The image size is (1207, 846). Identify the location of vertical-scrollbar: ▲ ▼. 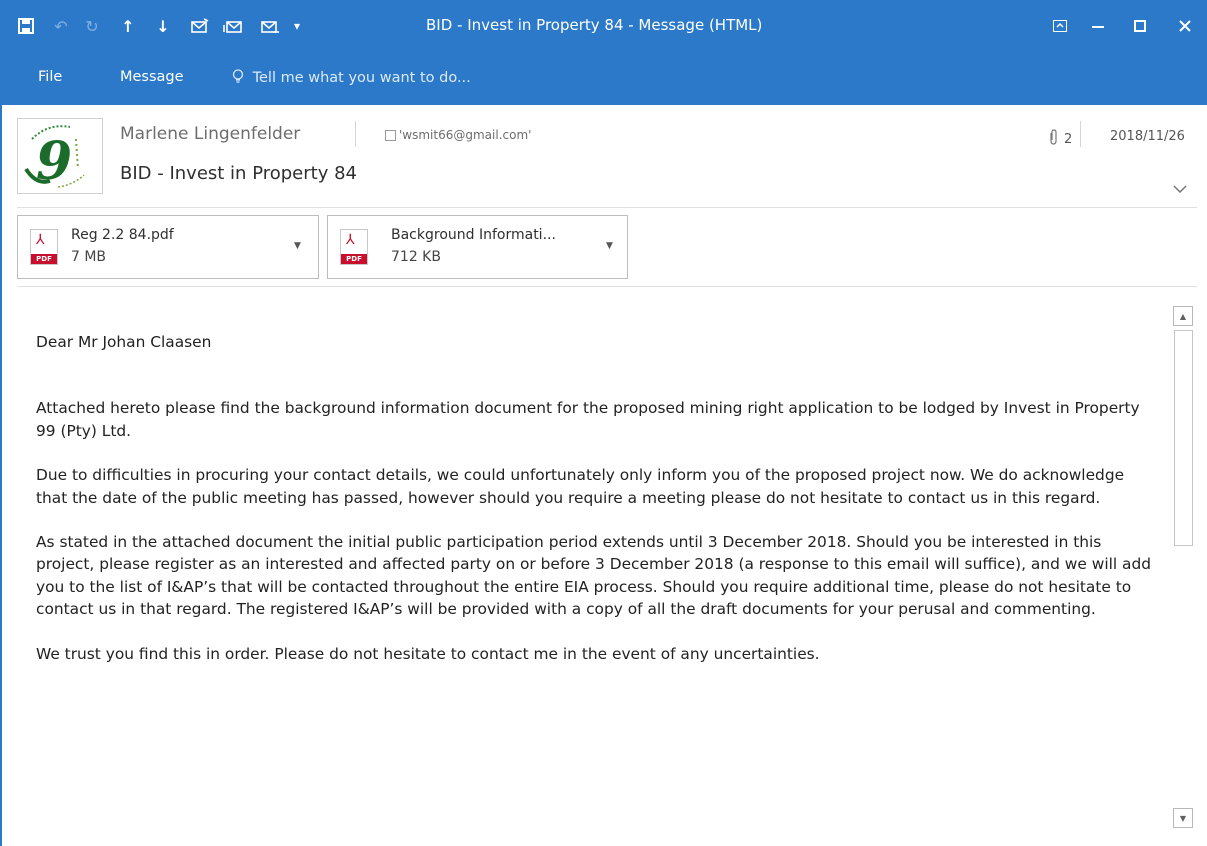
(1183, 567).